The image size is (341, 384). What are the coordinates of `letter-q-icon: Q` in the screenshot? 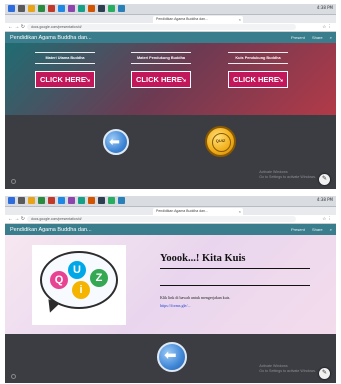 It's located at (59, 280).